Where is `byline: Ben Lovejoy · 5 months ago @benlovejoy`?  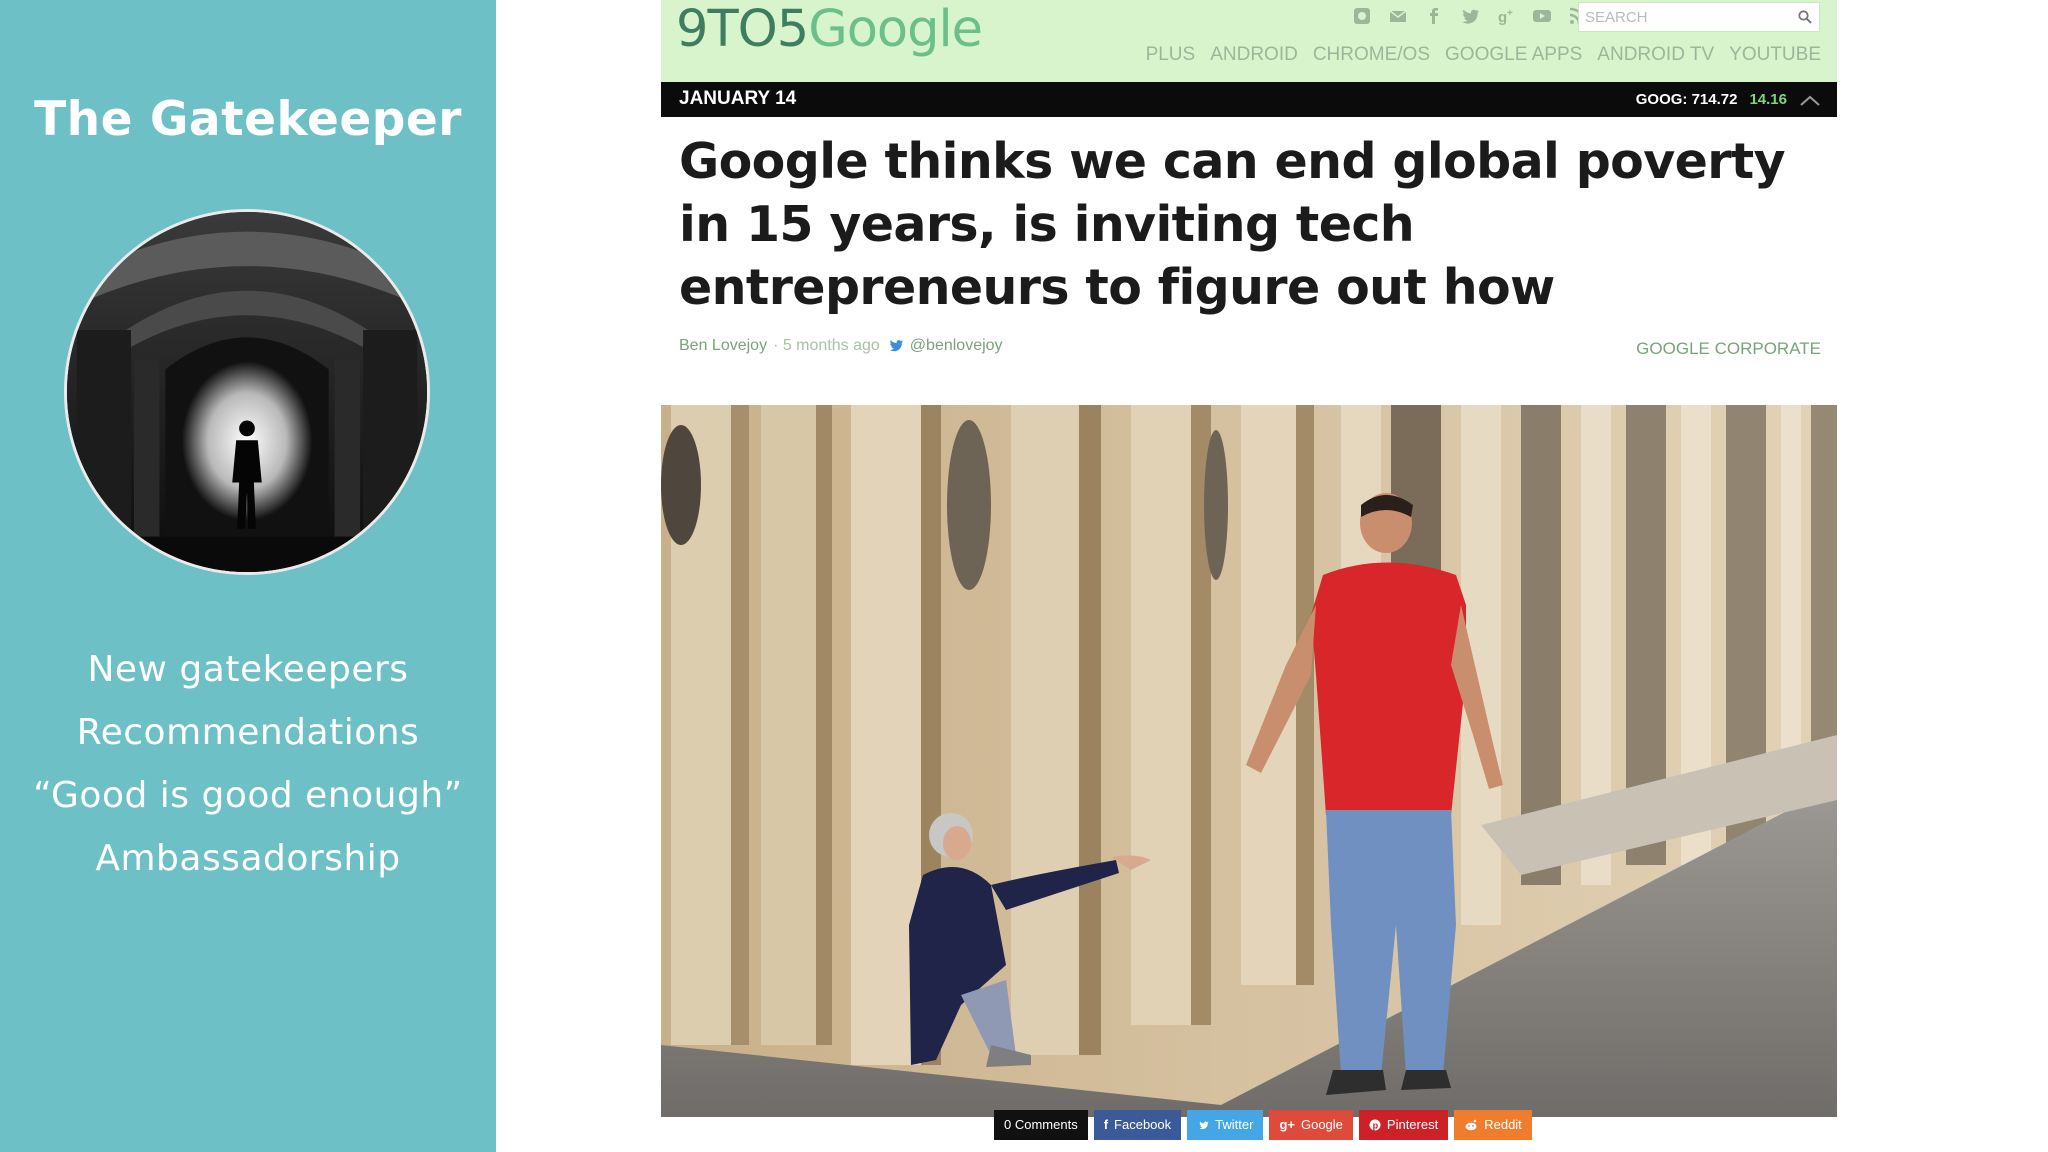
byline: Ben Lovejoy · 5 months ago @benlovejoy is located at coordinates (841, 346).